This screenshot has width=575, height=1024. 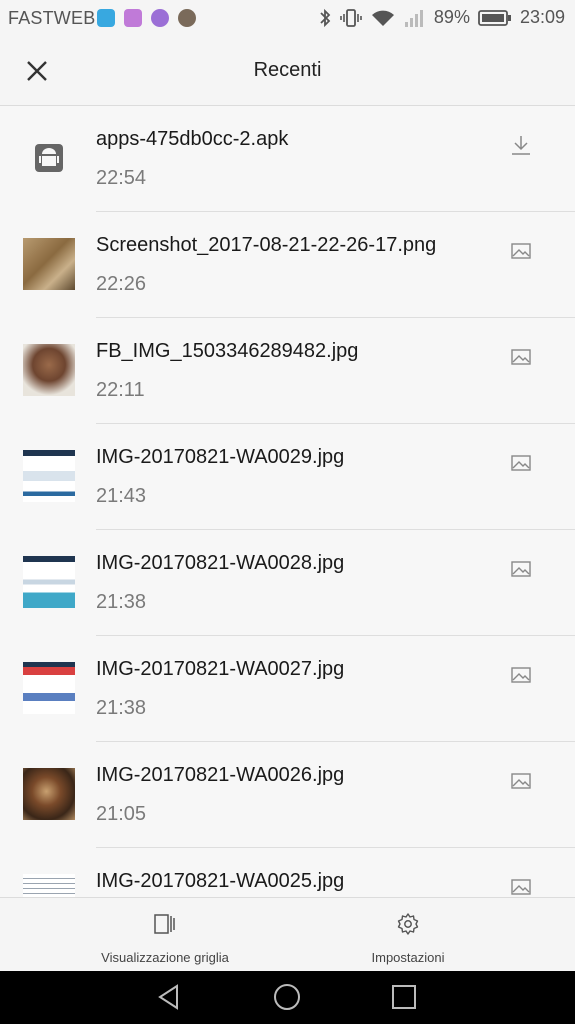 I want to click on file-row: IMG-20170821-WA0027.jpg 21:38, so click(x=287, y=689).